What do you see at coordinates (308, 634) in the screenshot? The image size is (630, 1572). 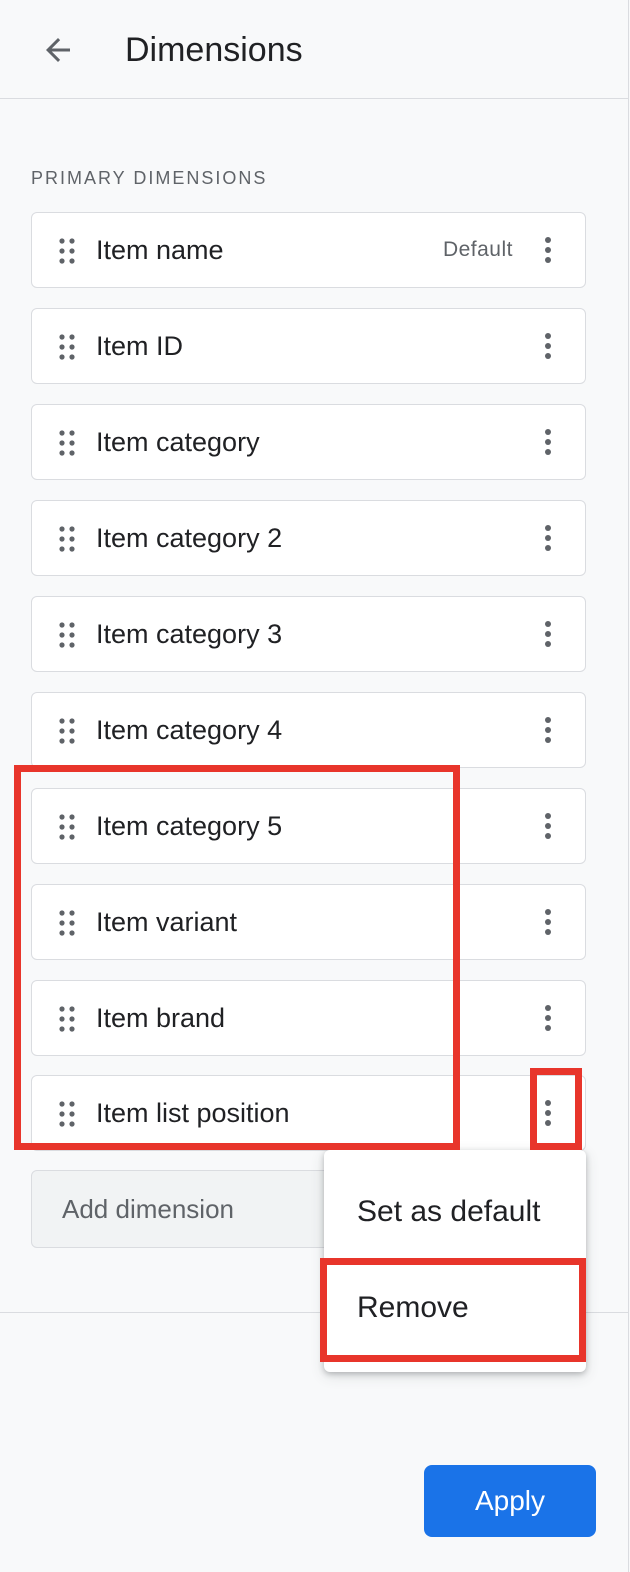 I see `dimension-row-item-category-3: Item category 3` at bounding box center [308, 634].